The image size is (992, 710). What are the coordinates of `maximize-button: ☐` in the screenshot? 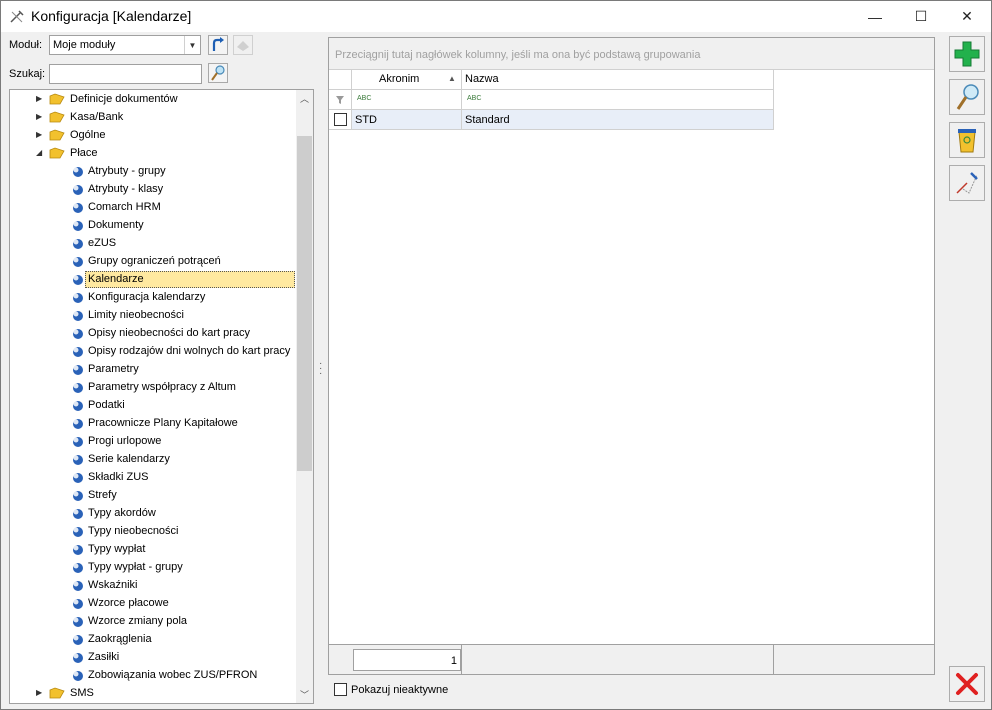 It's located at (921, 16).